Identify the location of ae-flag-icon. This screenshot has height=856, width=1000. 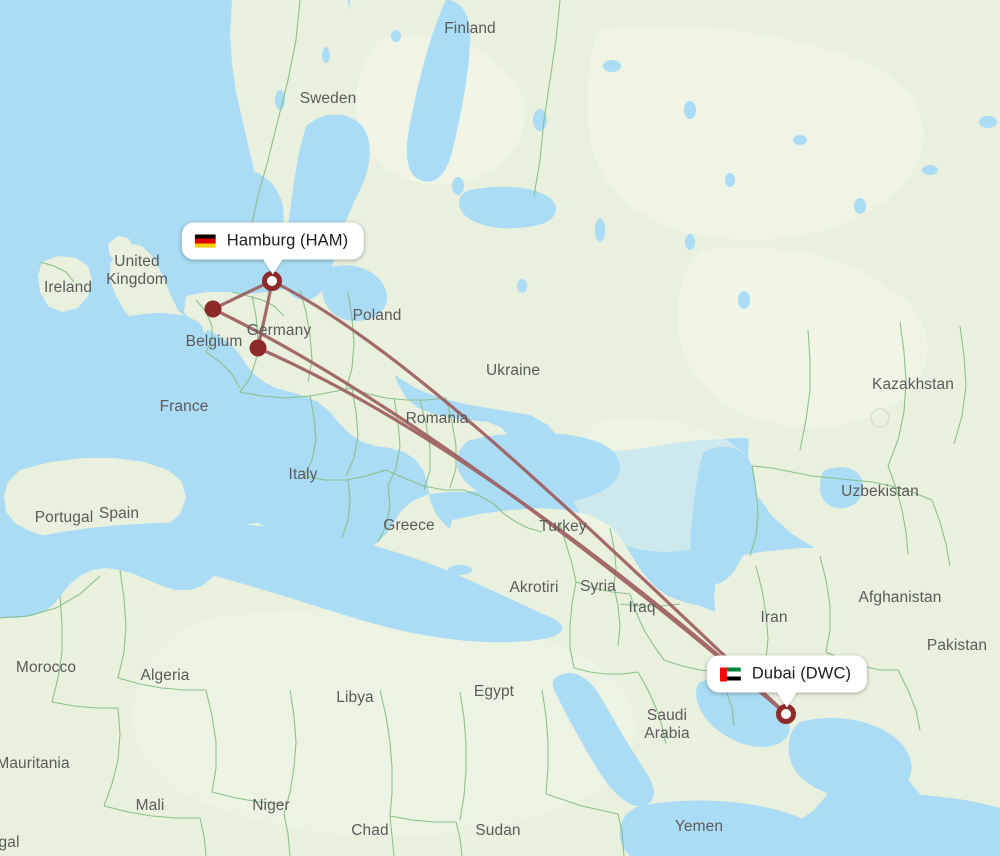
(730, 674).